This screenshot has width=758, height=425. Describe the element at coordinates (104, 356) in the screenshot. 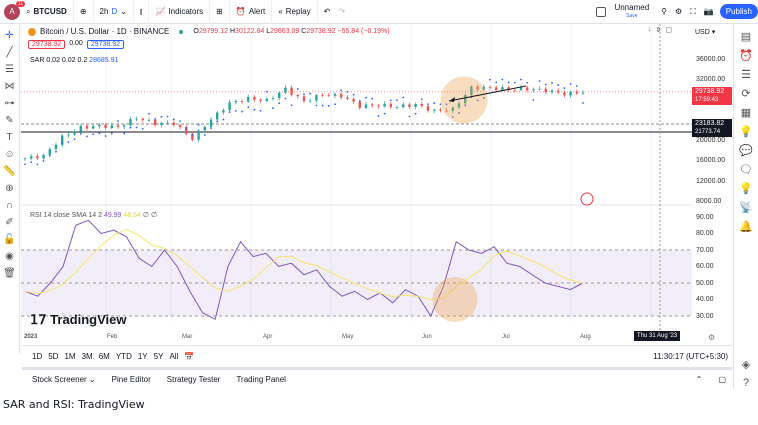

I see `range-6m: 6M` at that location.